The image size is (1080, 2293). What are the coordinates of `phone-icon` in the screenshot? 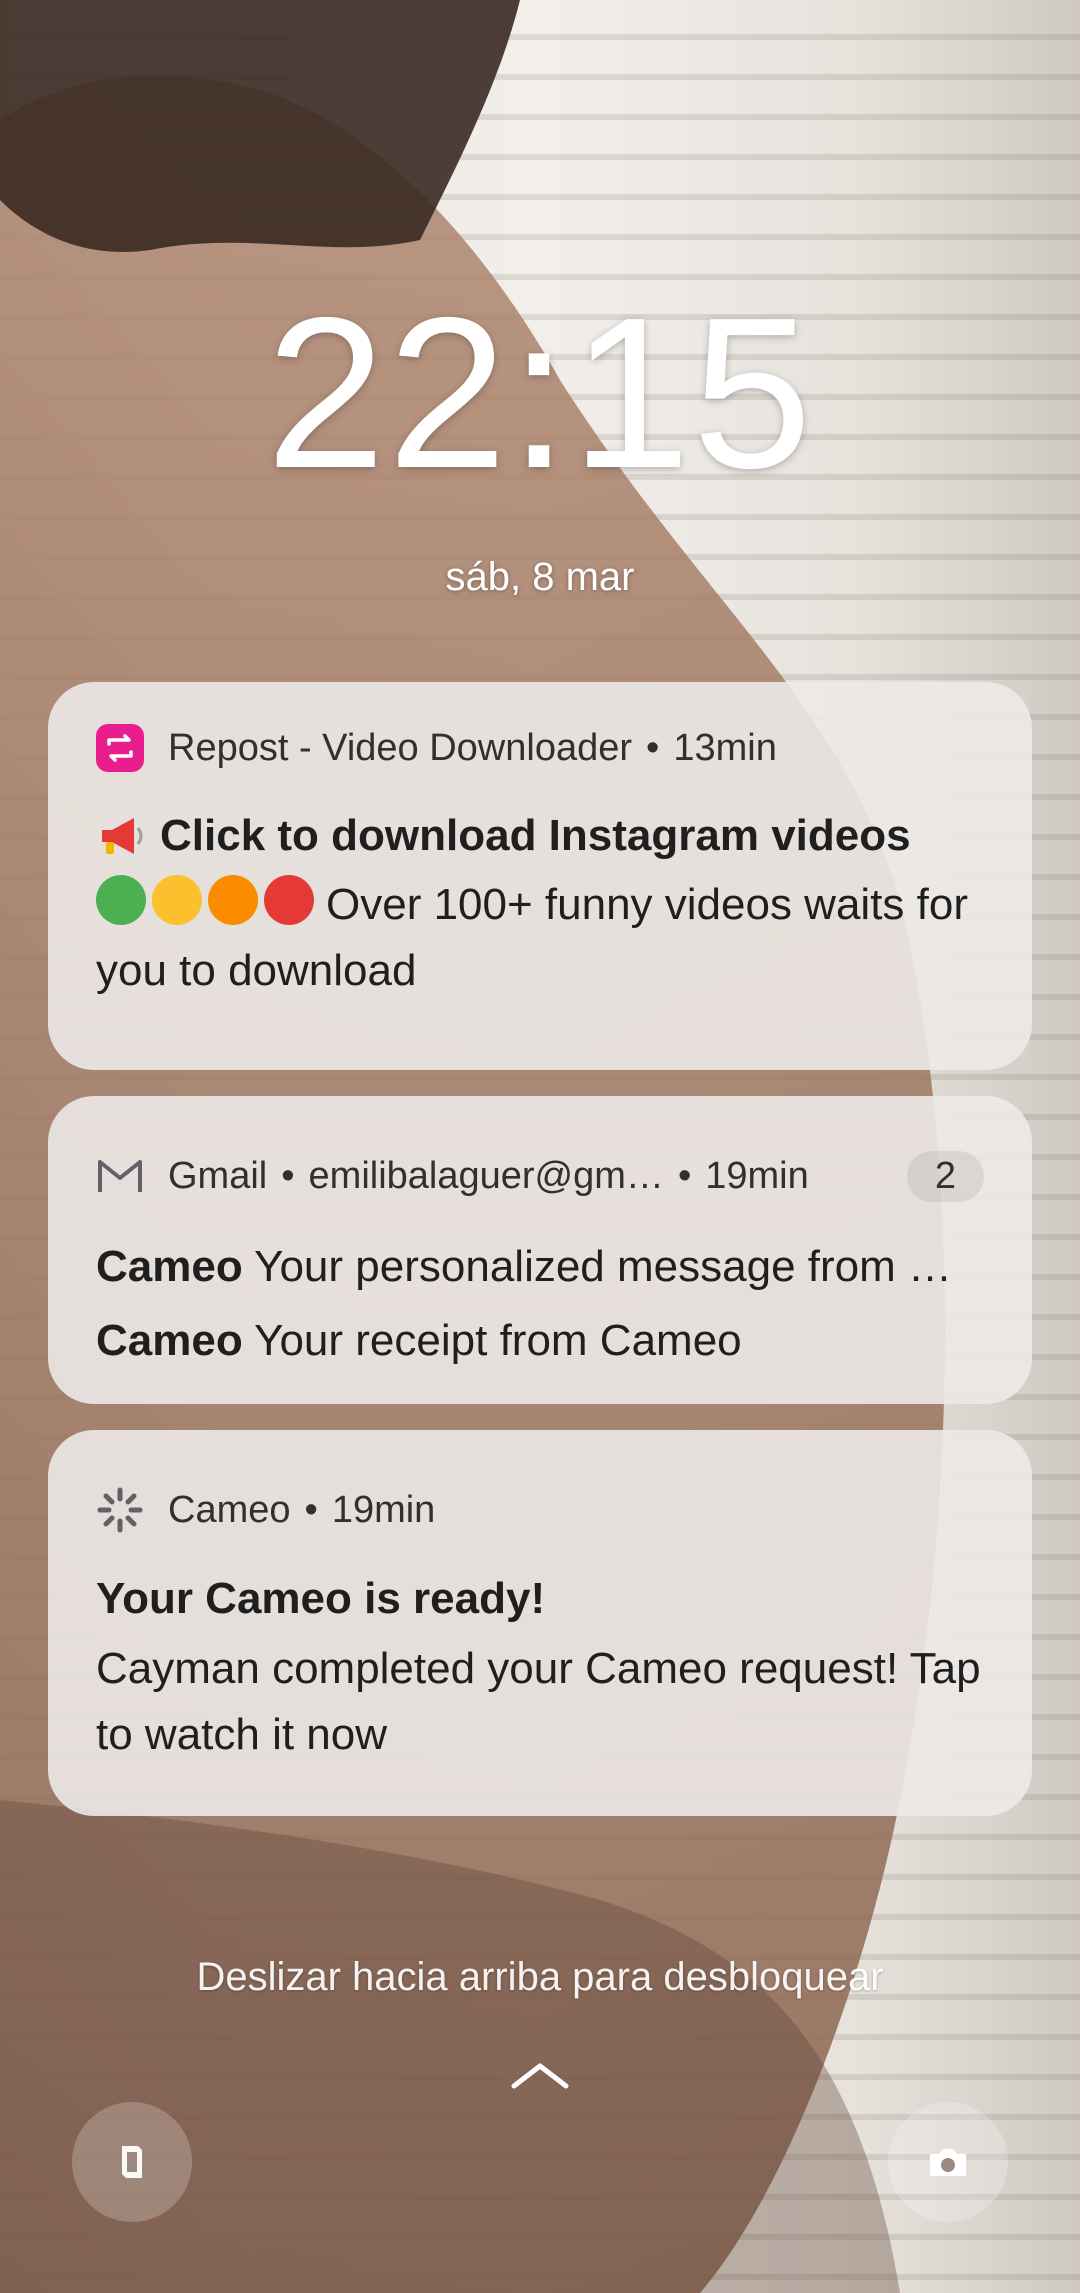 It's located at (132, 2162).